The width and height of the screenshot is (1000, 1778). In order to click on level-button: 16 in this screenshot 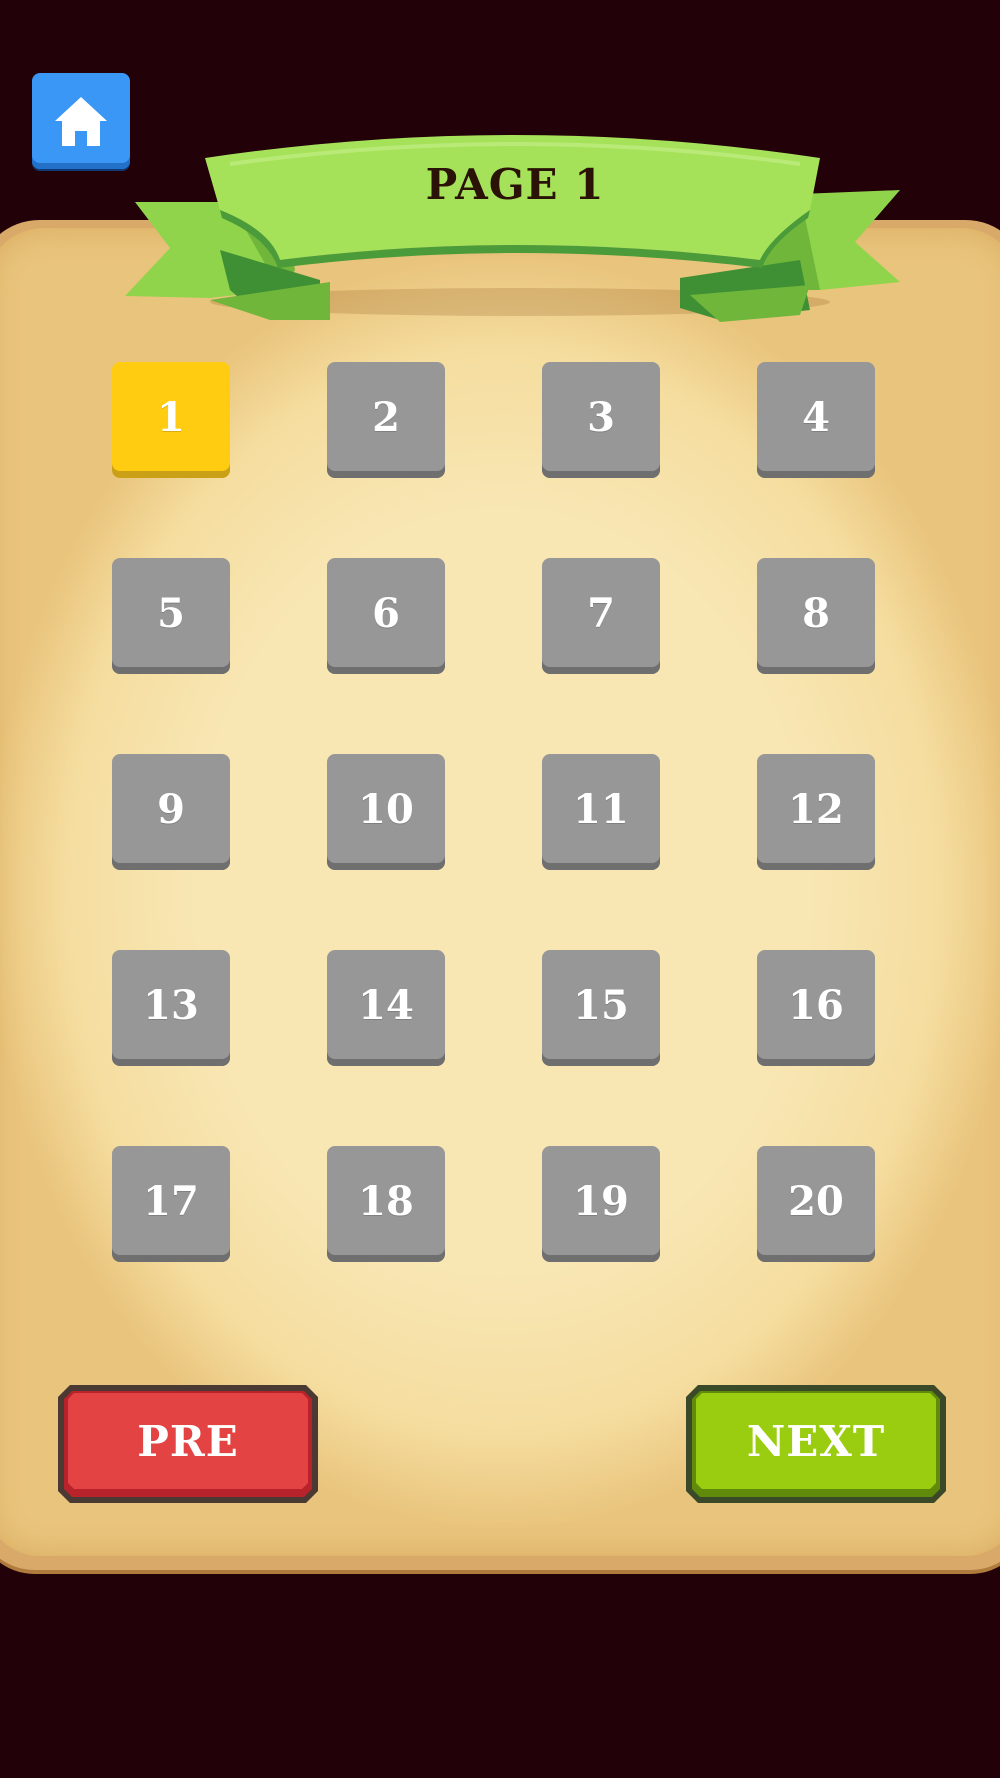, I will do `click(816, 1008)`.